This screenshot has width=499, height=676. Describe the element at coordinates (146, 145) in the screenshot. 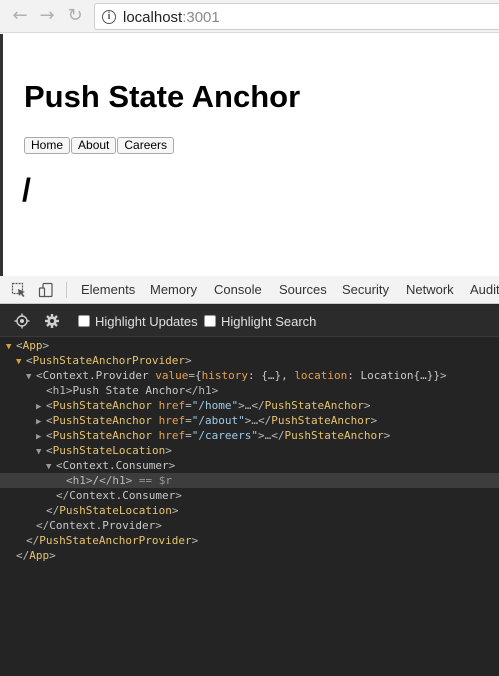

I see `careers-button: Careers` at that location.